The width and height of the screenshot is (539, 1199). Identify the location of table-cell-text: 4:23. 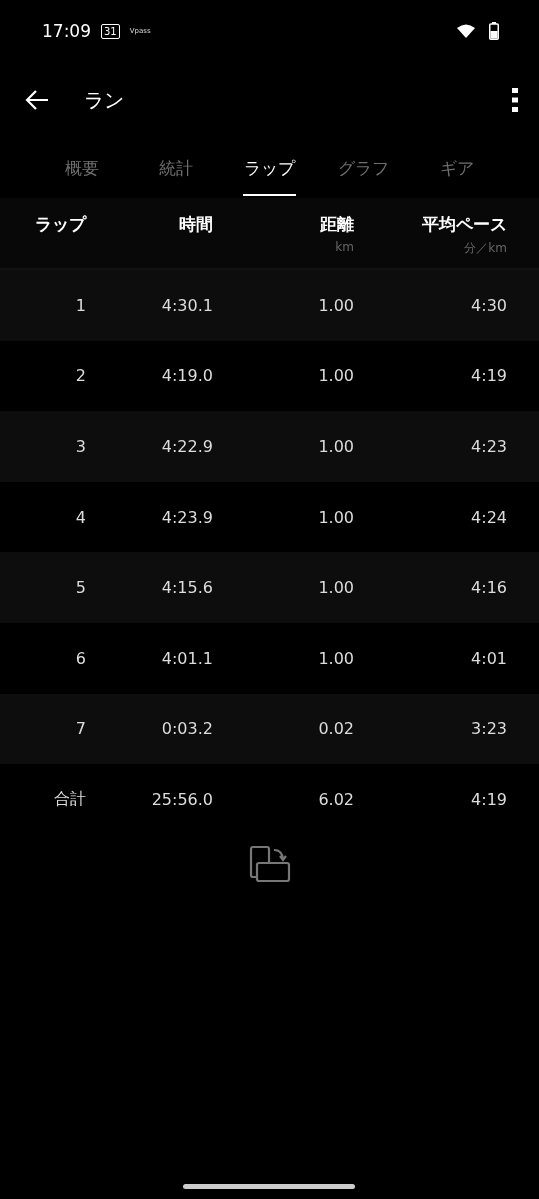
(488, 446).